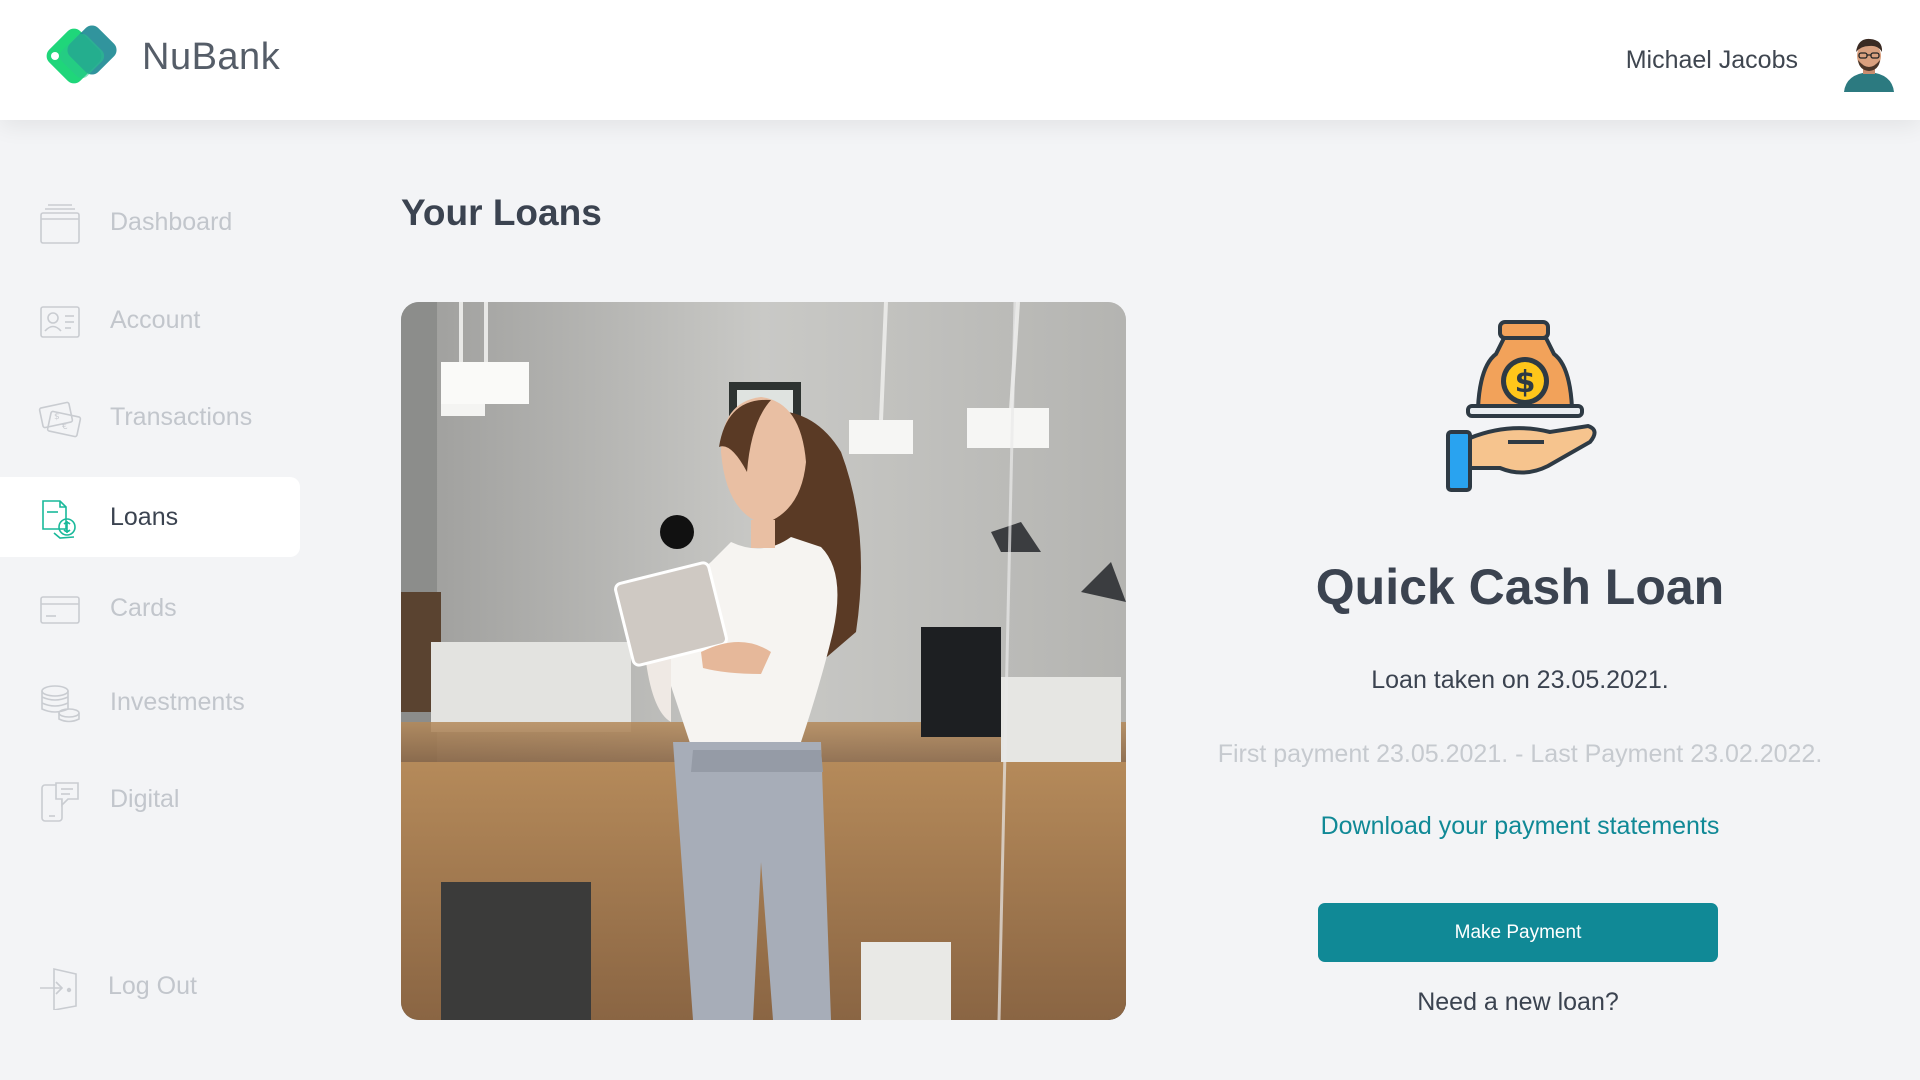  Describe the element at coordinates (1520, 587) in the screenshot. I see `loan-name: Quick Cash Loan` at that location.